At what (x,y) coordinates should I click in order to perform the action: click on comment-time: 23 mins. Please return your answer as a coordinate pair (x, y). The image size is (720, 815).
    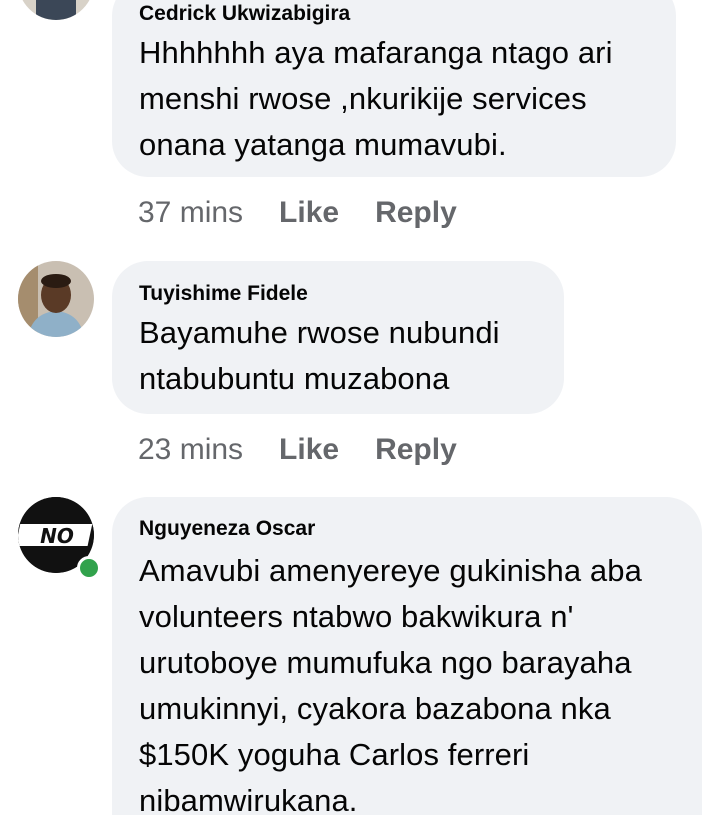
    Looking at the image, I should click on (190, 449).